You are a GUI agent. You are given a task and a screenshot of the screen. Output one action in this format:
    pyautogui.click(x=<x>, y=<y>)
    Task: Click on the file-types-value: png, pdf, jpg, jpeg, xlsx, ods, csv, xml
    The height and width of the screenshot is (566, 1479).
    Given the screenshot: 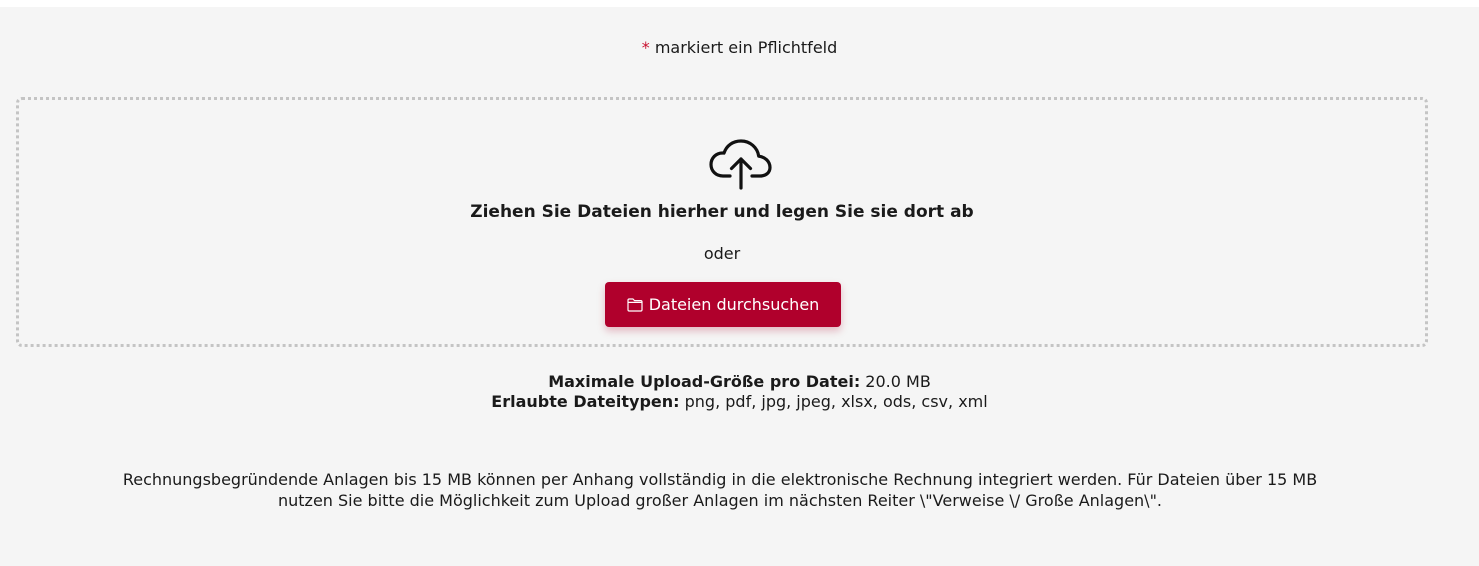 What is the action you would take?
    pyautogui.click(x=833, y=401)
    